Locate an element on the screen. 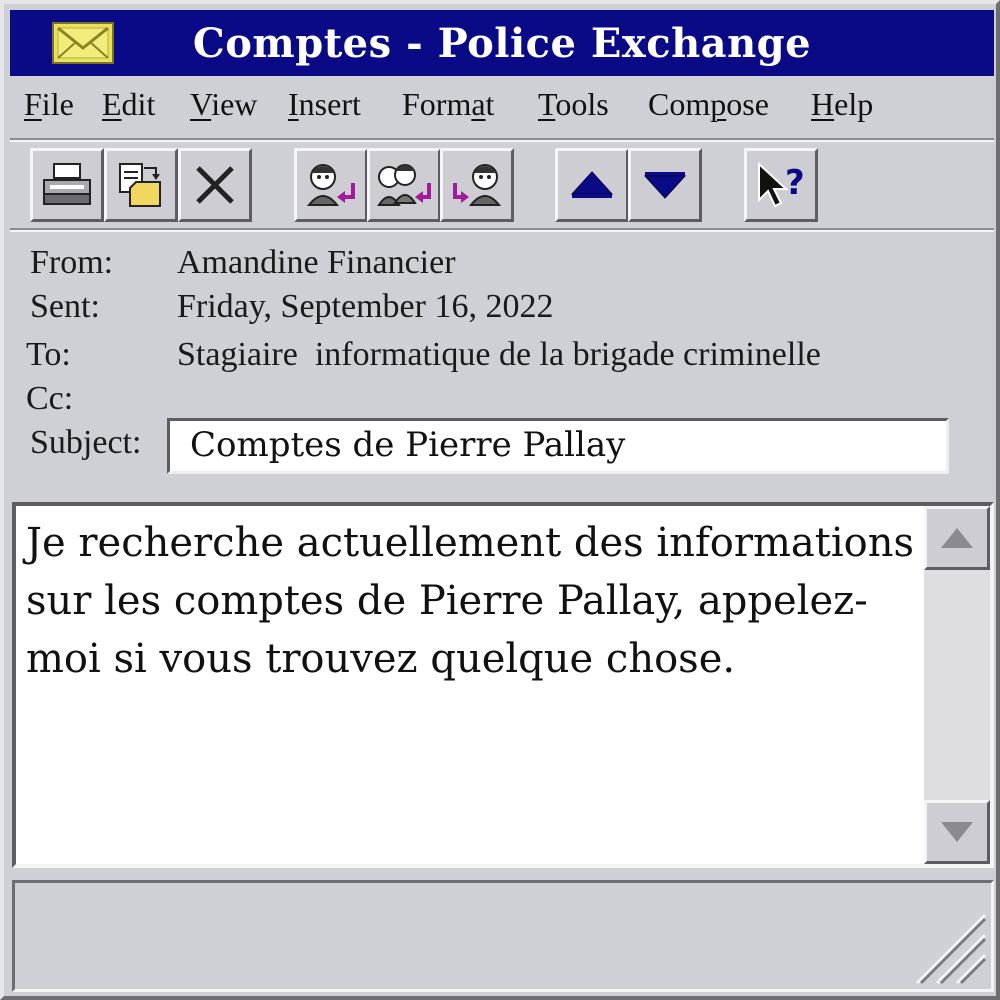  printer-icon is located at coordinates (67, 184).